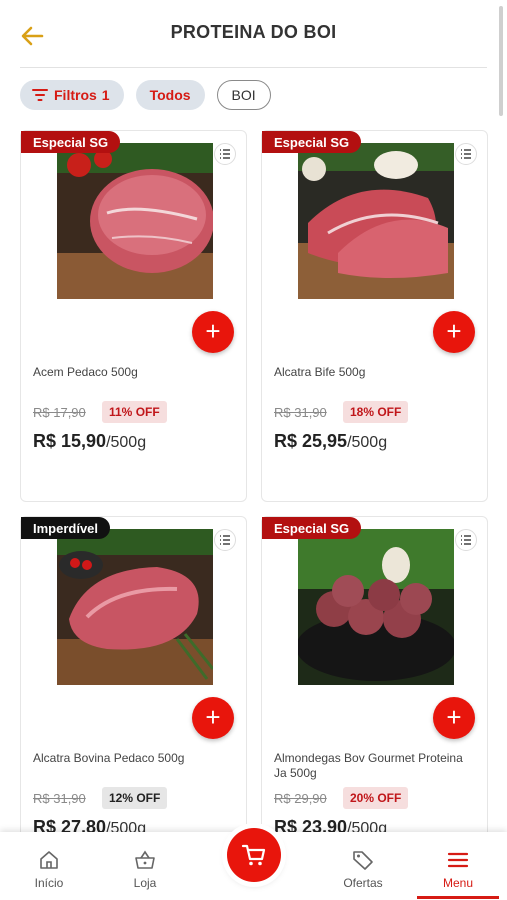 The image size is (507, 900). Describe the element at coordinates (458, 897) in the screenshot. I see `nav-active-indicator` at that location.